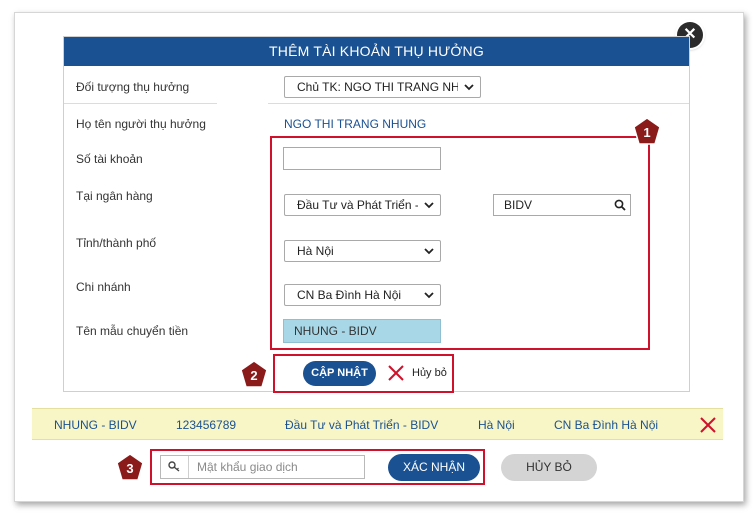 The image size is (753, 513). Describe the element at coordinates (103, 287) in the screenshot. I see `branch-label: Chi nhánh` at that location.